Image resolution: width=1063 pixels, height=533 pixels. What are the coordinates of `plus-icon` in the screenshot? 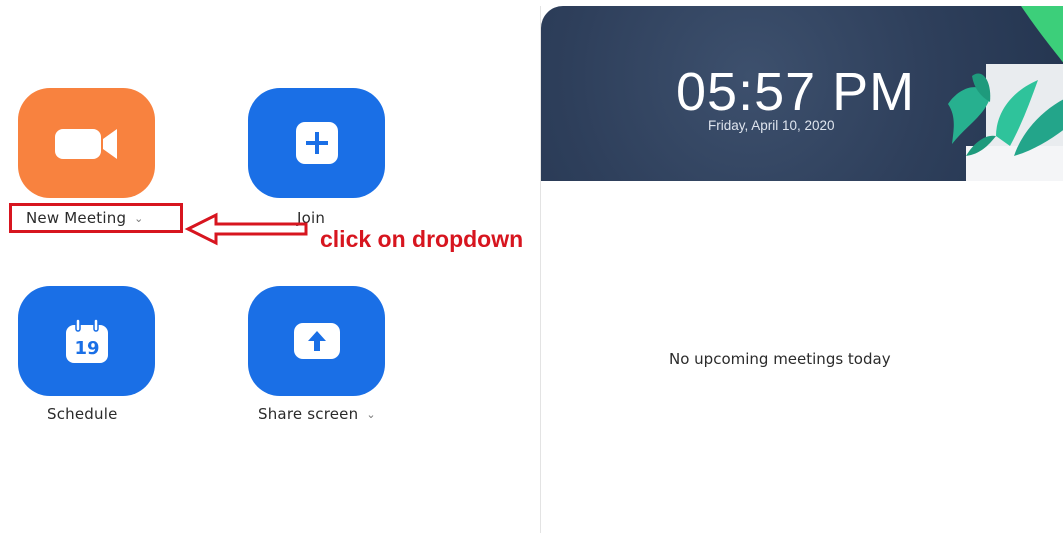 It's located at (316, 143).